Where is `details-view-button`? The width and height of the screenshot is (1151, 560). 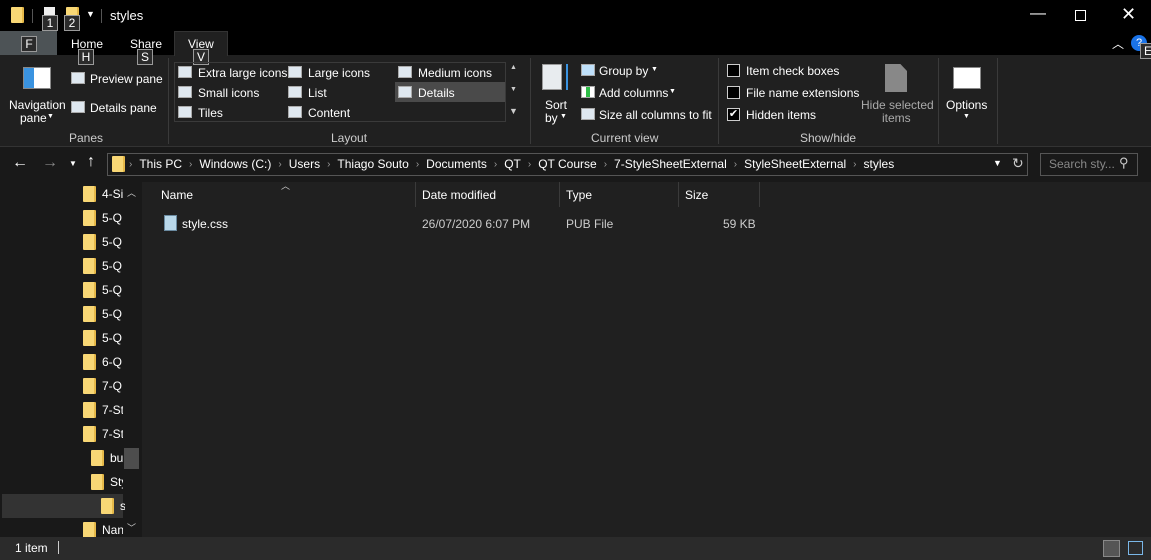 details-view-button is located at coordinates (1111, 548).